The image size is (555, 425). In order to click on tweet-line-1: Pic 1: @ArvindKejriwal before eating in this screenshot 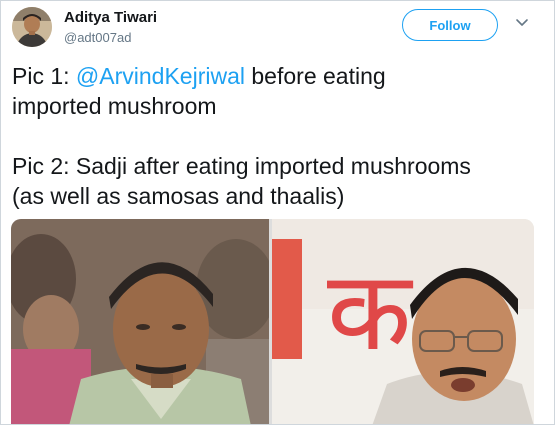, I will do `click(279, 76)`.